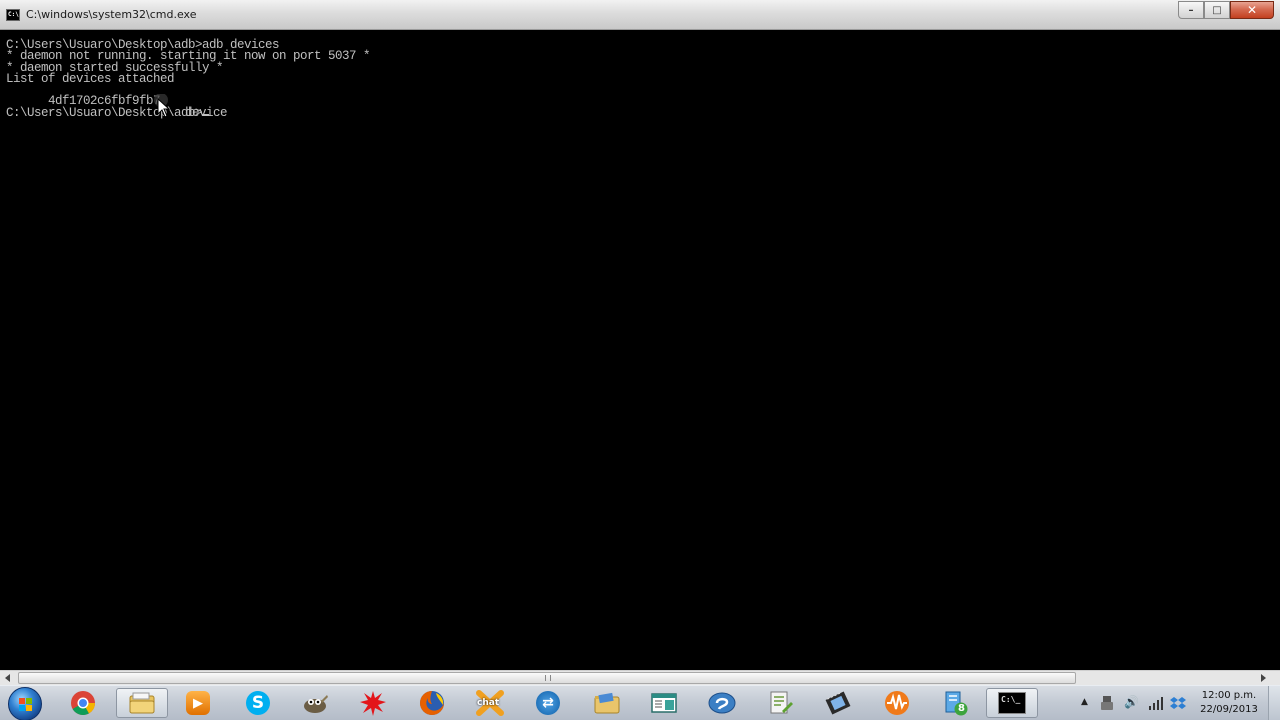 This screenshot has width=1280, height=720. Describe the element at coordinates (1229, 695) in the screenshot. I see `clock-time: 12:00 p.m.` at that location.